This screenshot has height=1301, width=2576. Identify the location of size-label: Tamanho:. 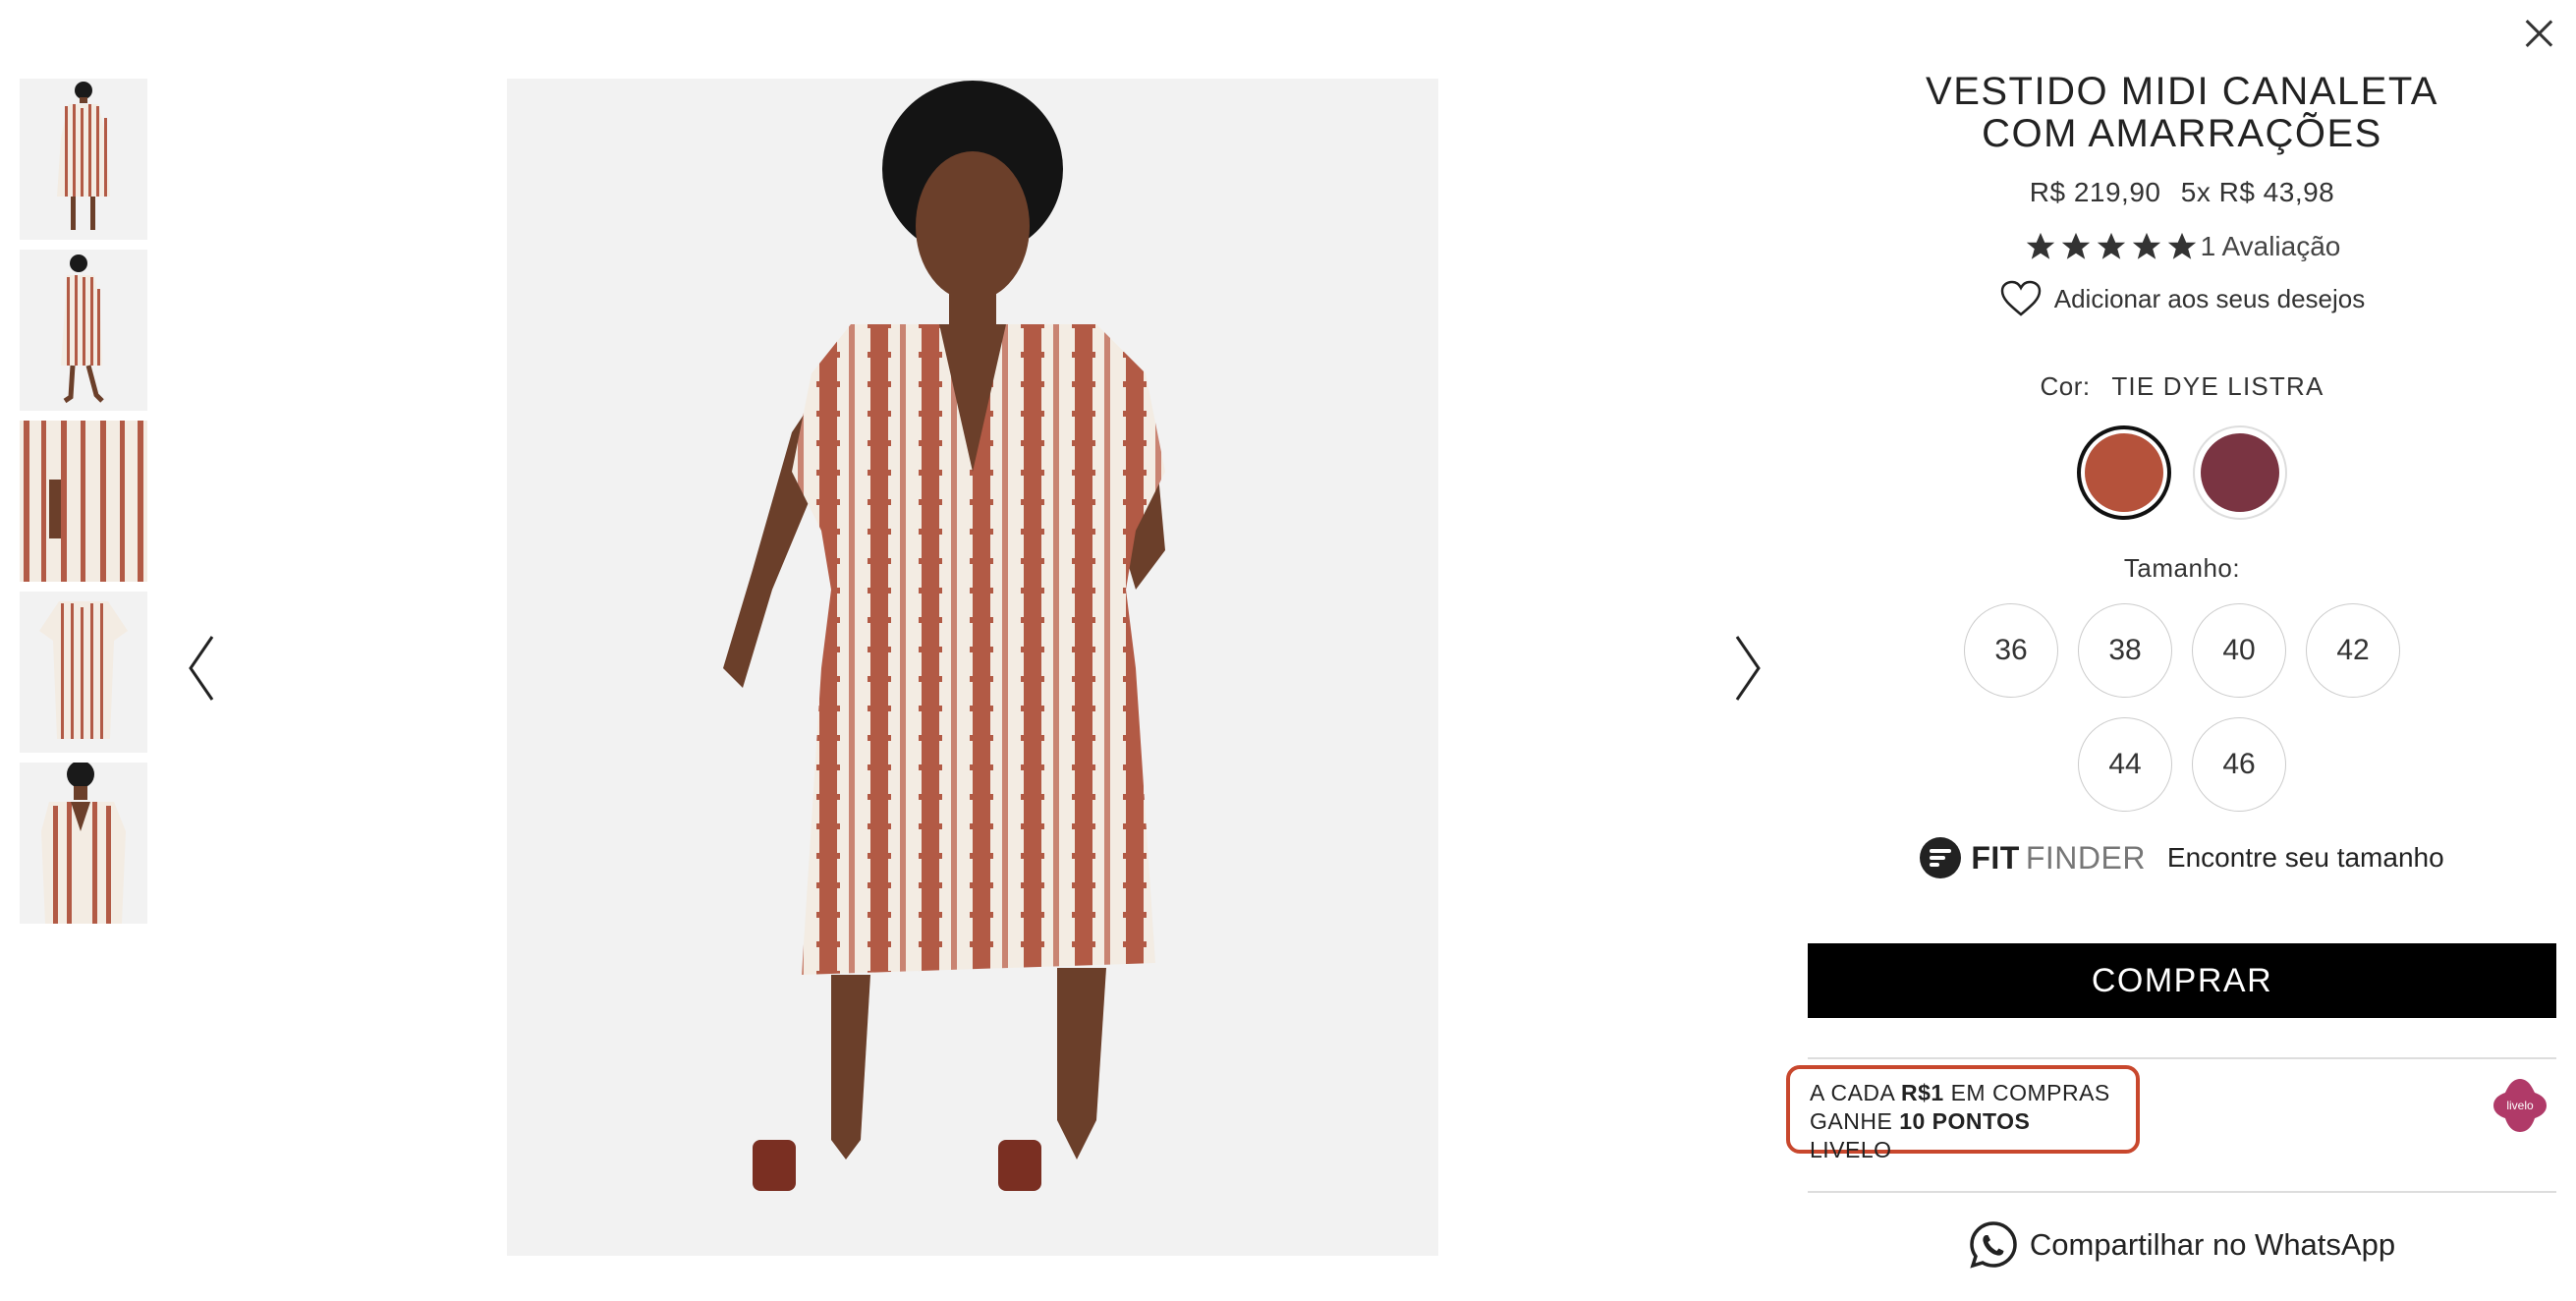
(2182, 568).